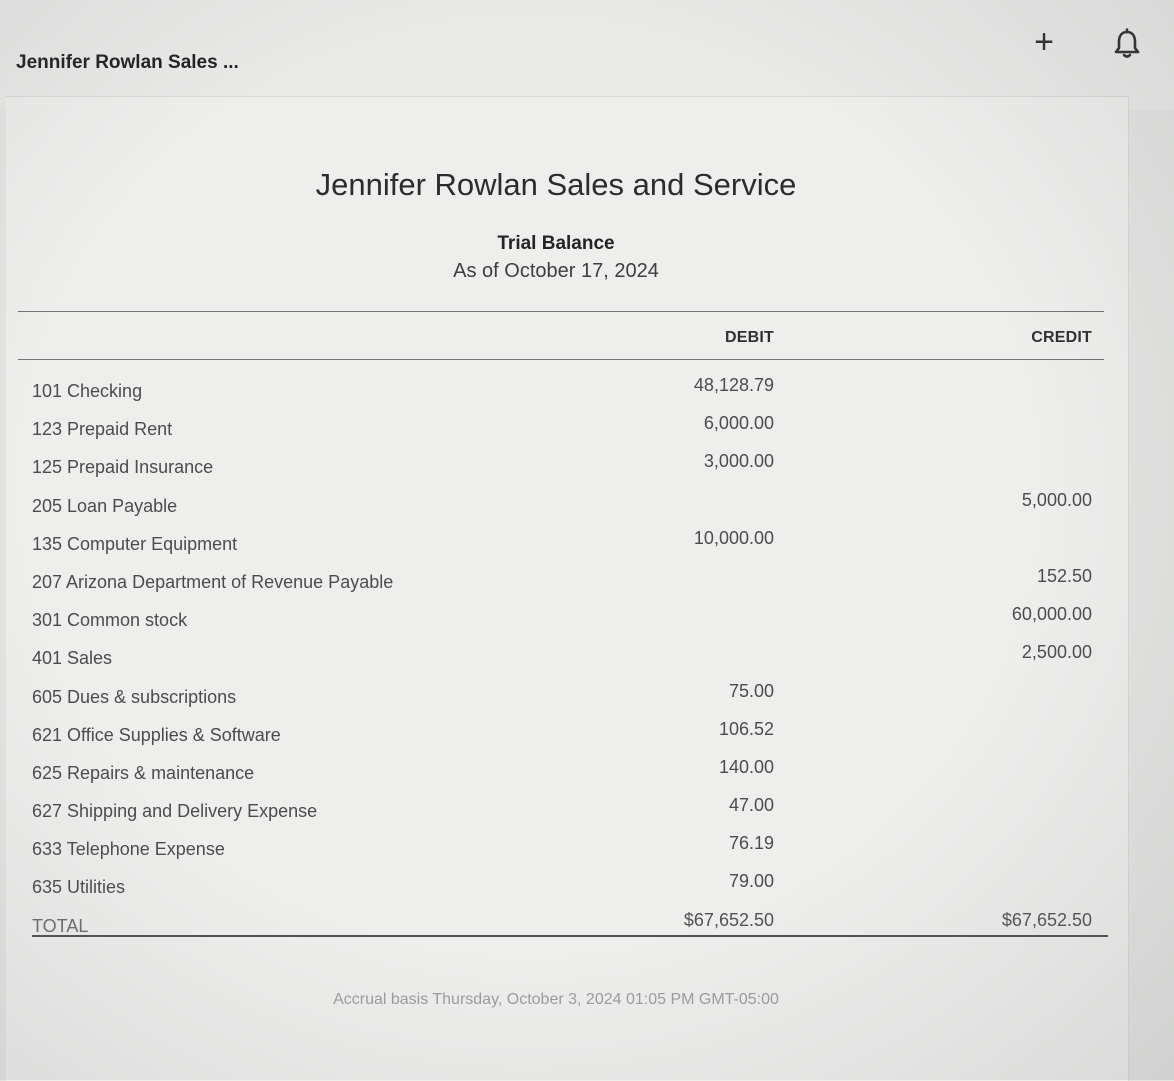 Image resolution: width=1174 pixels, height=1081 pixels. Describe the element at coordinates (570, 936) in the screenshot. I see `total-double-rule` at that location.